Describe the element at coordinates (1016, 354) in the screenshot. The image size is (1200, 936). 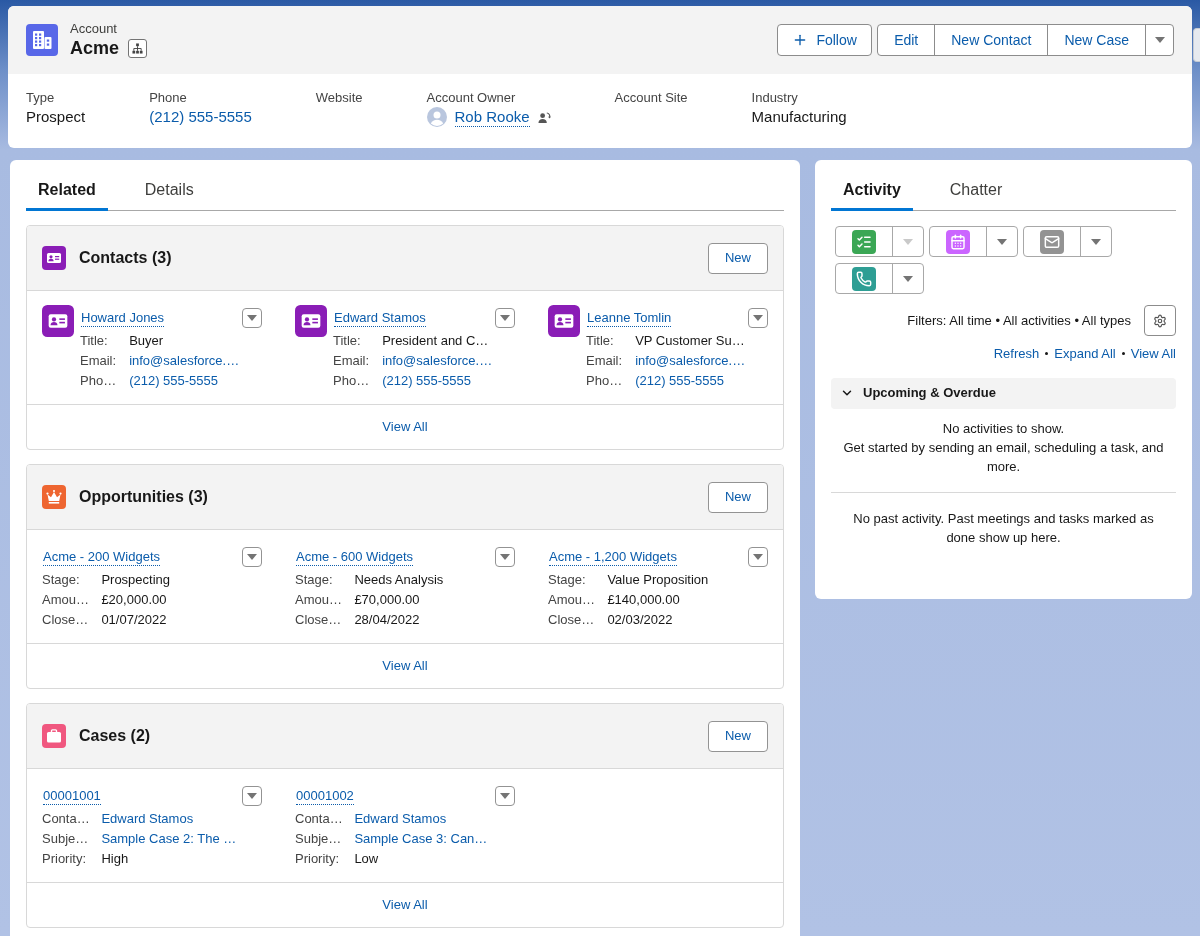
I see `activity-link: Refresh` at that location.